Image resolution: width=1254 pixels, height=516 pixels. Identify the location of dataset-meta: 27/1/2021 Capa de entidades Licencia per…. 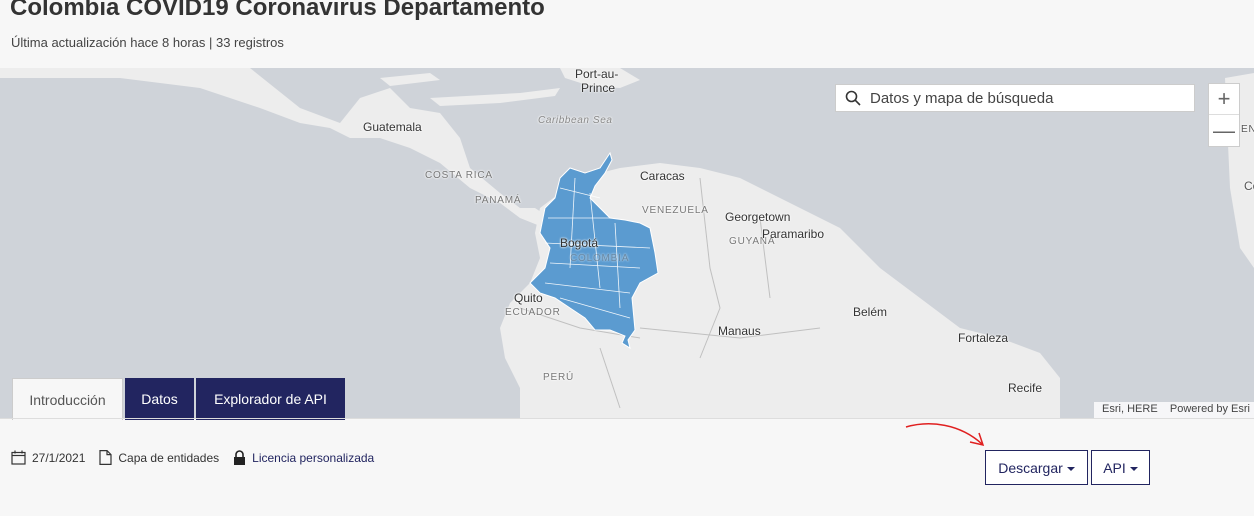
(199, 457).